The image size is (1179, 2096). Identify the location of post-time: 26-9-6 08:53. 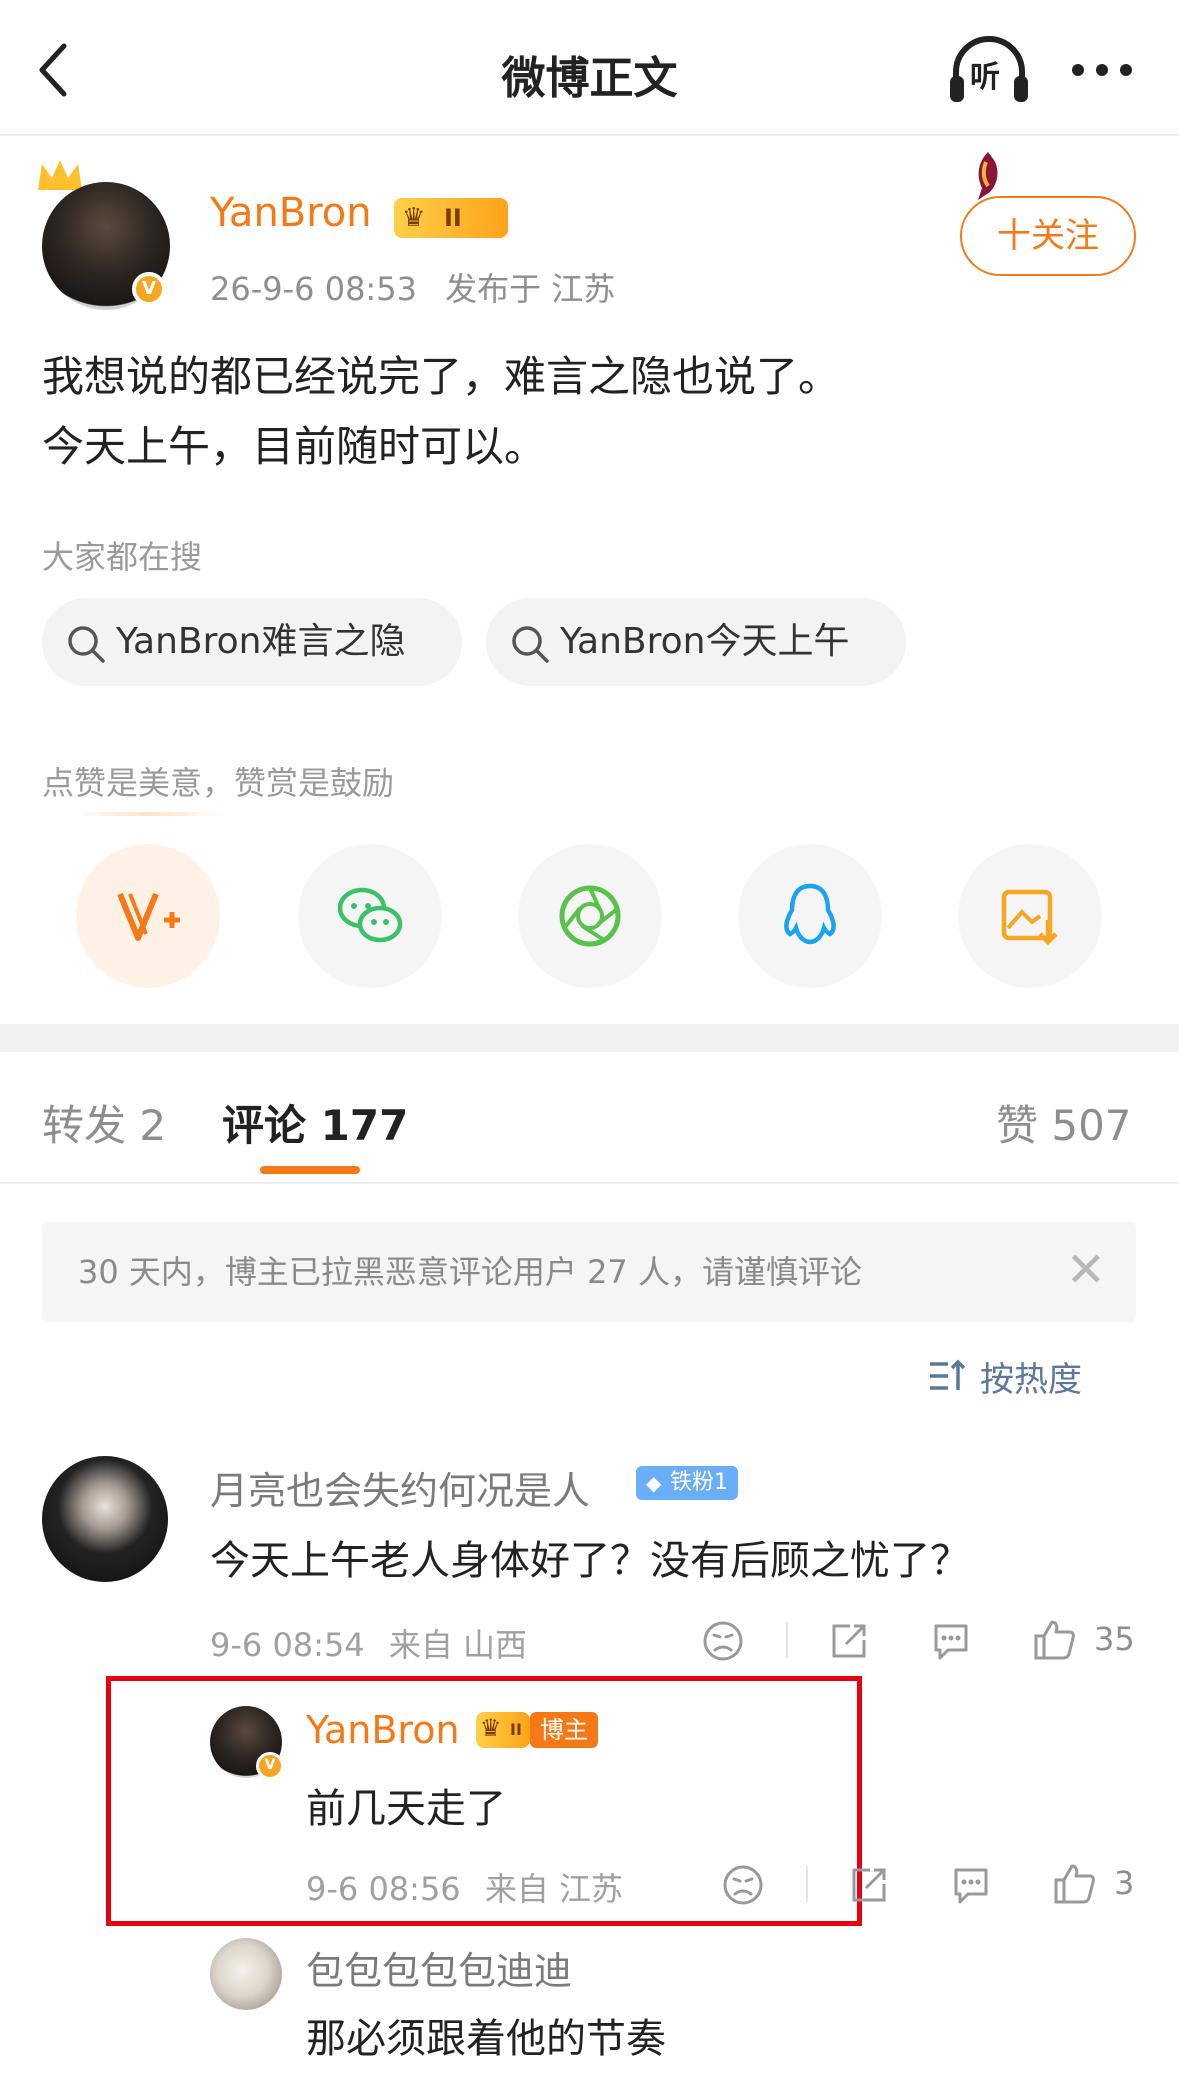
(313, 289).